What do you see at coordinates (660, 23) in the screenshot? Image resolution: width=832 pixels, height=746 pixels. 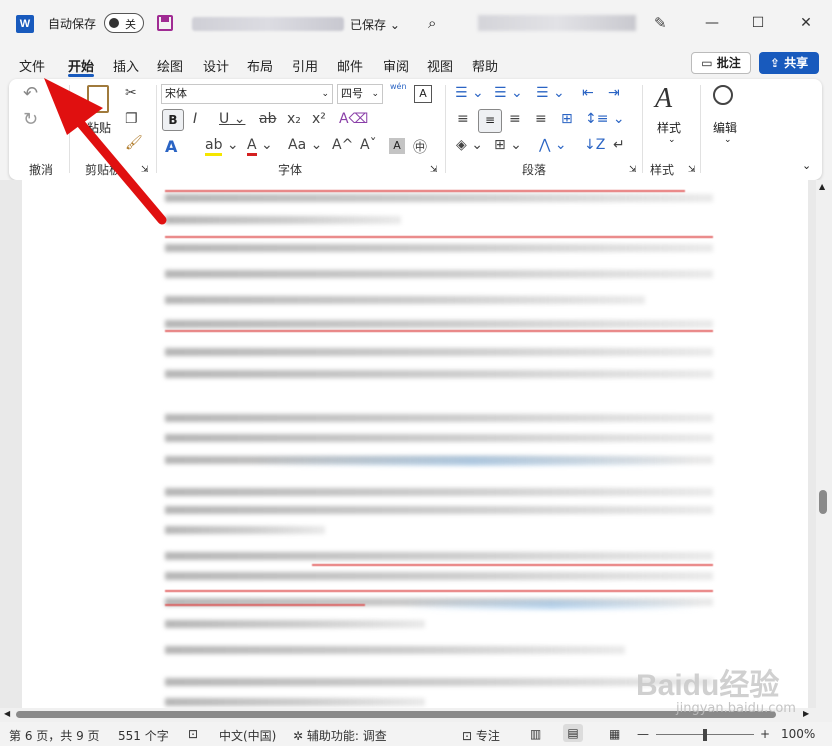 I see `designer-pen-icon: ✎` at bounding box center [660, 23].